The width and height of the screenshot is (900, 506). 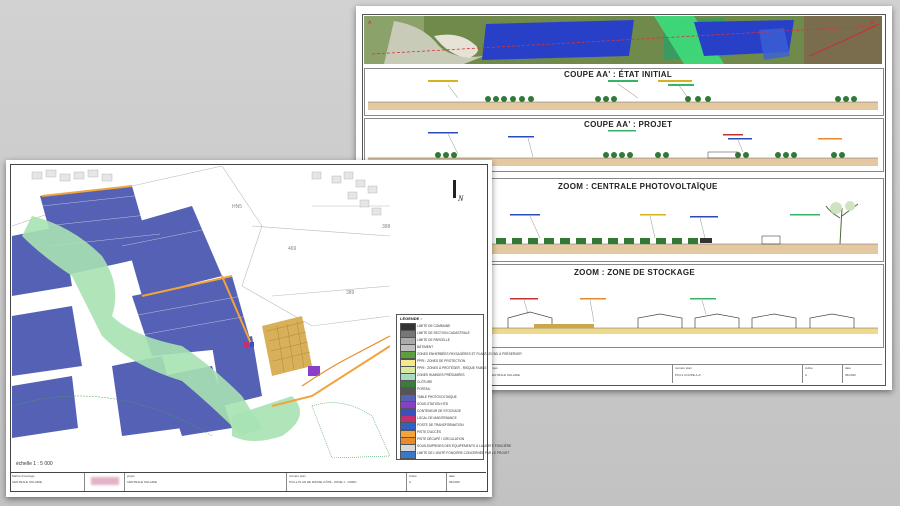 I want to click on legend-label: SOUS-STATION HTB, so click(x=432, y=403).